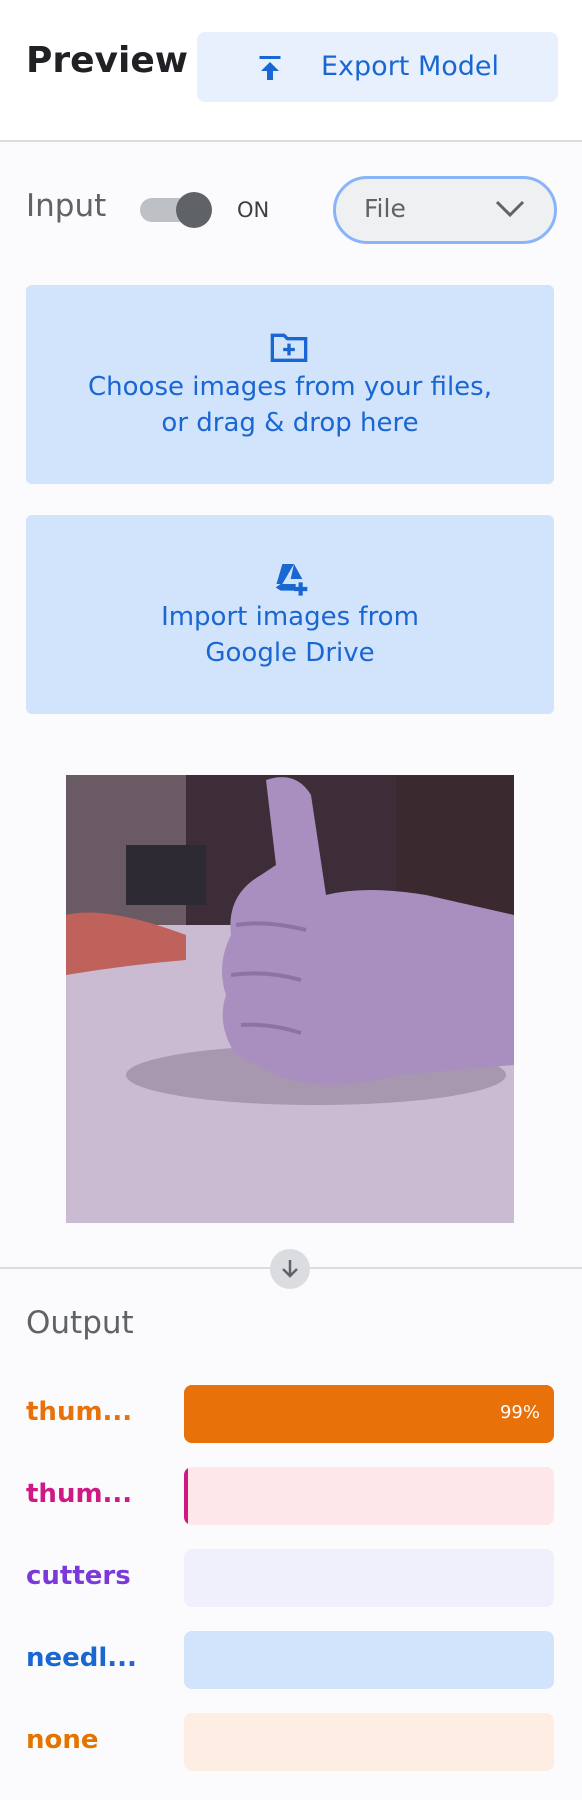  What do you see at coordinates (289, 347) in the screenshot?
I see `folder-add-icon` at bounding box center [289, 347].